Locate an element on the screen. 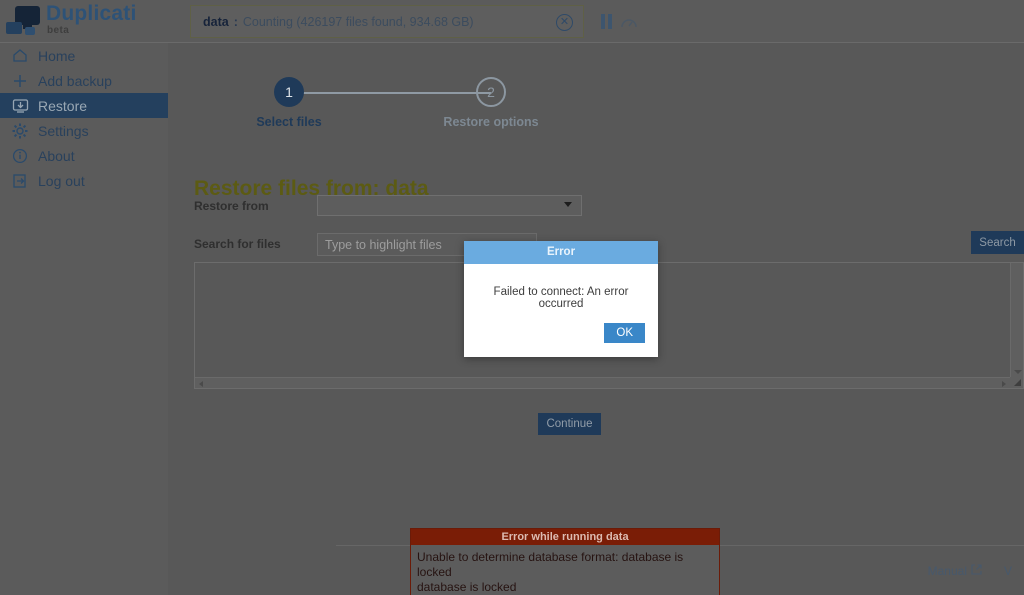 The image size is (1024, 595). task-name: data is located at coordinates (216, 21).